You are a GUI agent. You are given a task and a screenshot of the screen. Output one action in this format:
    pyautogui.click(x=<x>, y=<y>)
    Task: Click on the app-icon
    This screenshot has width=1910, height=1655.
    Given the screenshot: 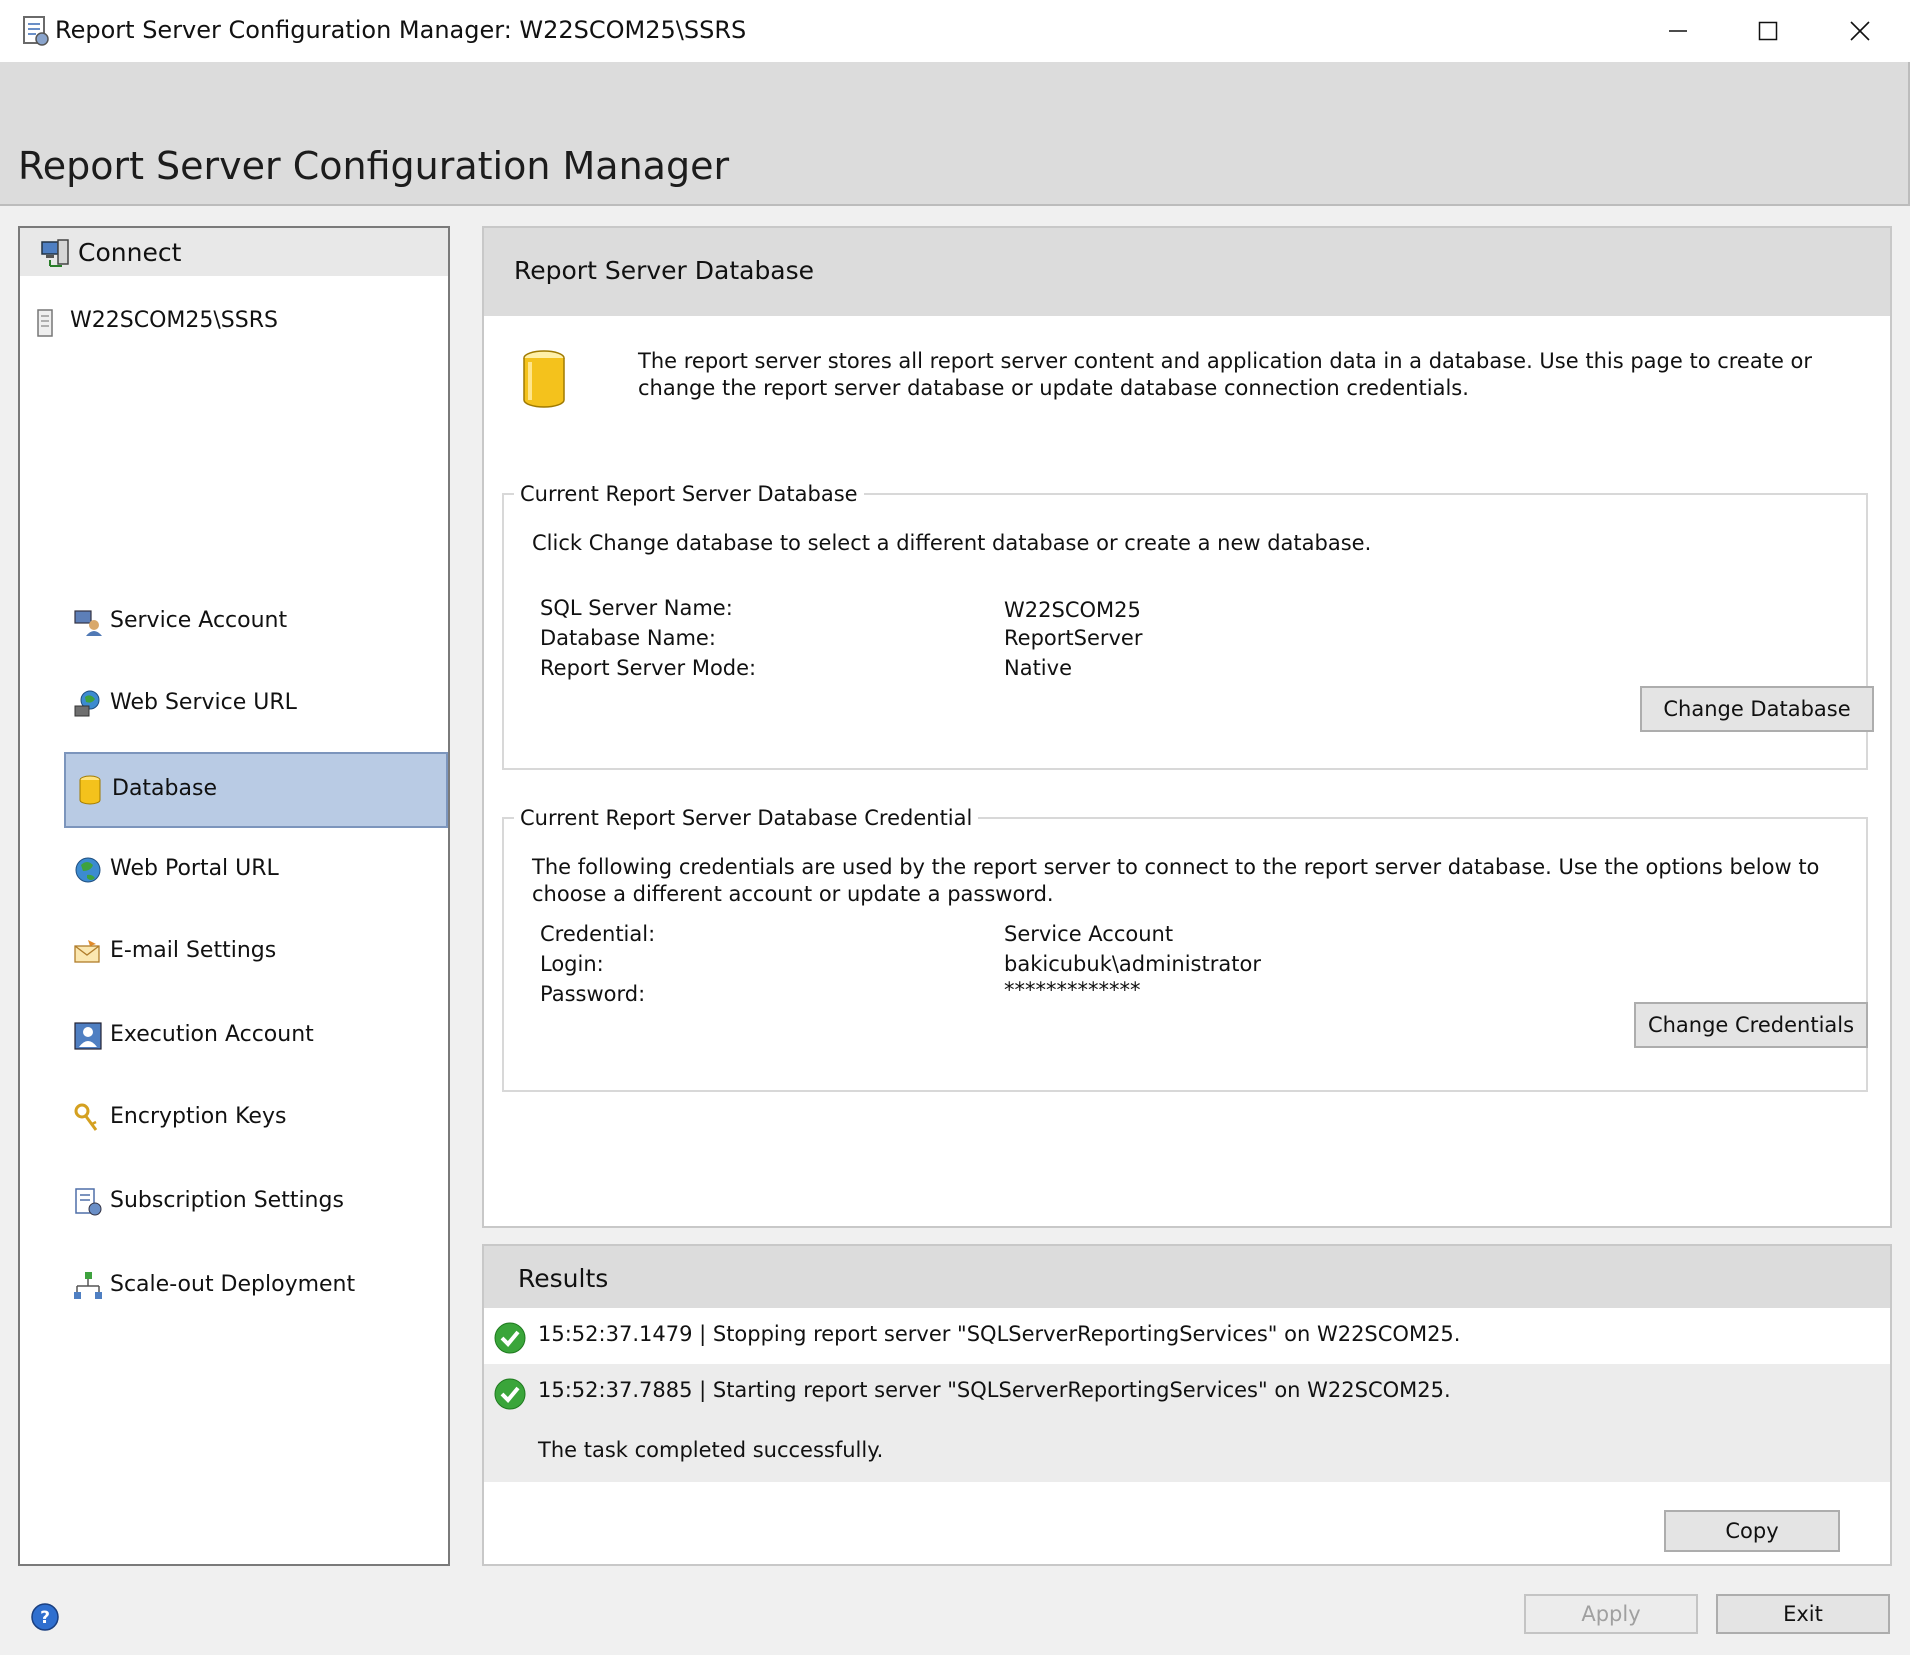 What is the action you would take?
    pyautogui.click(x=36, y=31)
    